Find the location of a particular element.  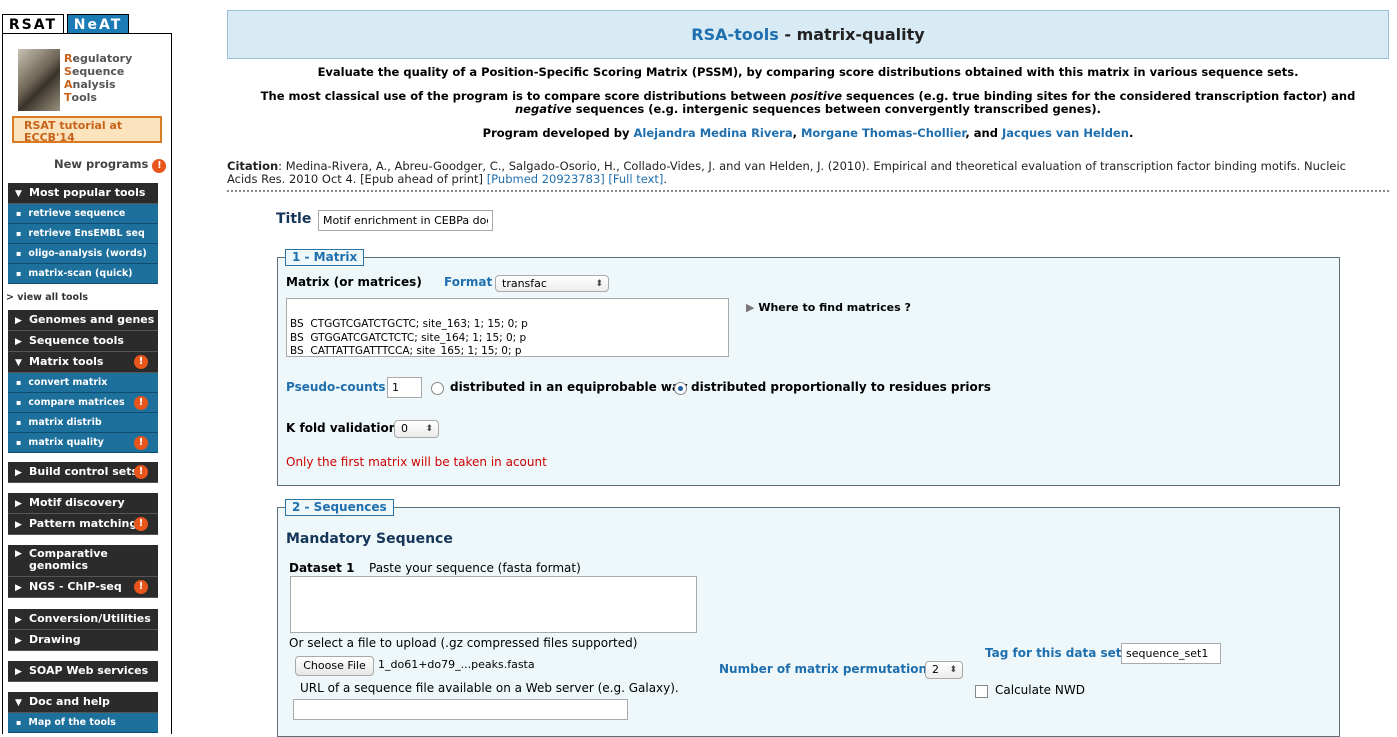

menu-item-matrix-distrib: matrix distrib is located at coordinates (83, 423).